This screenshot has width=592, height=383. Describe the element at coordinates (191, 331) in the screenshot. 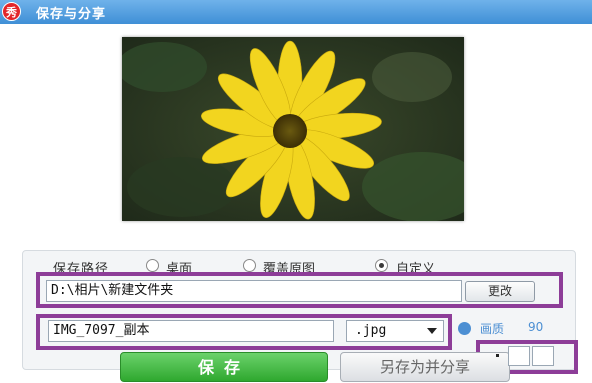

I see `filename-input: IMG_7097_副本` at that location.